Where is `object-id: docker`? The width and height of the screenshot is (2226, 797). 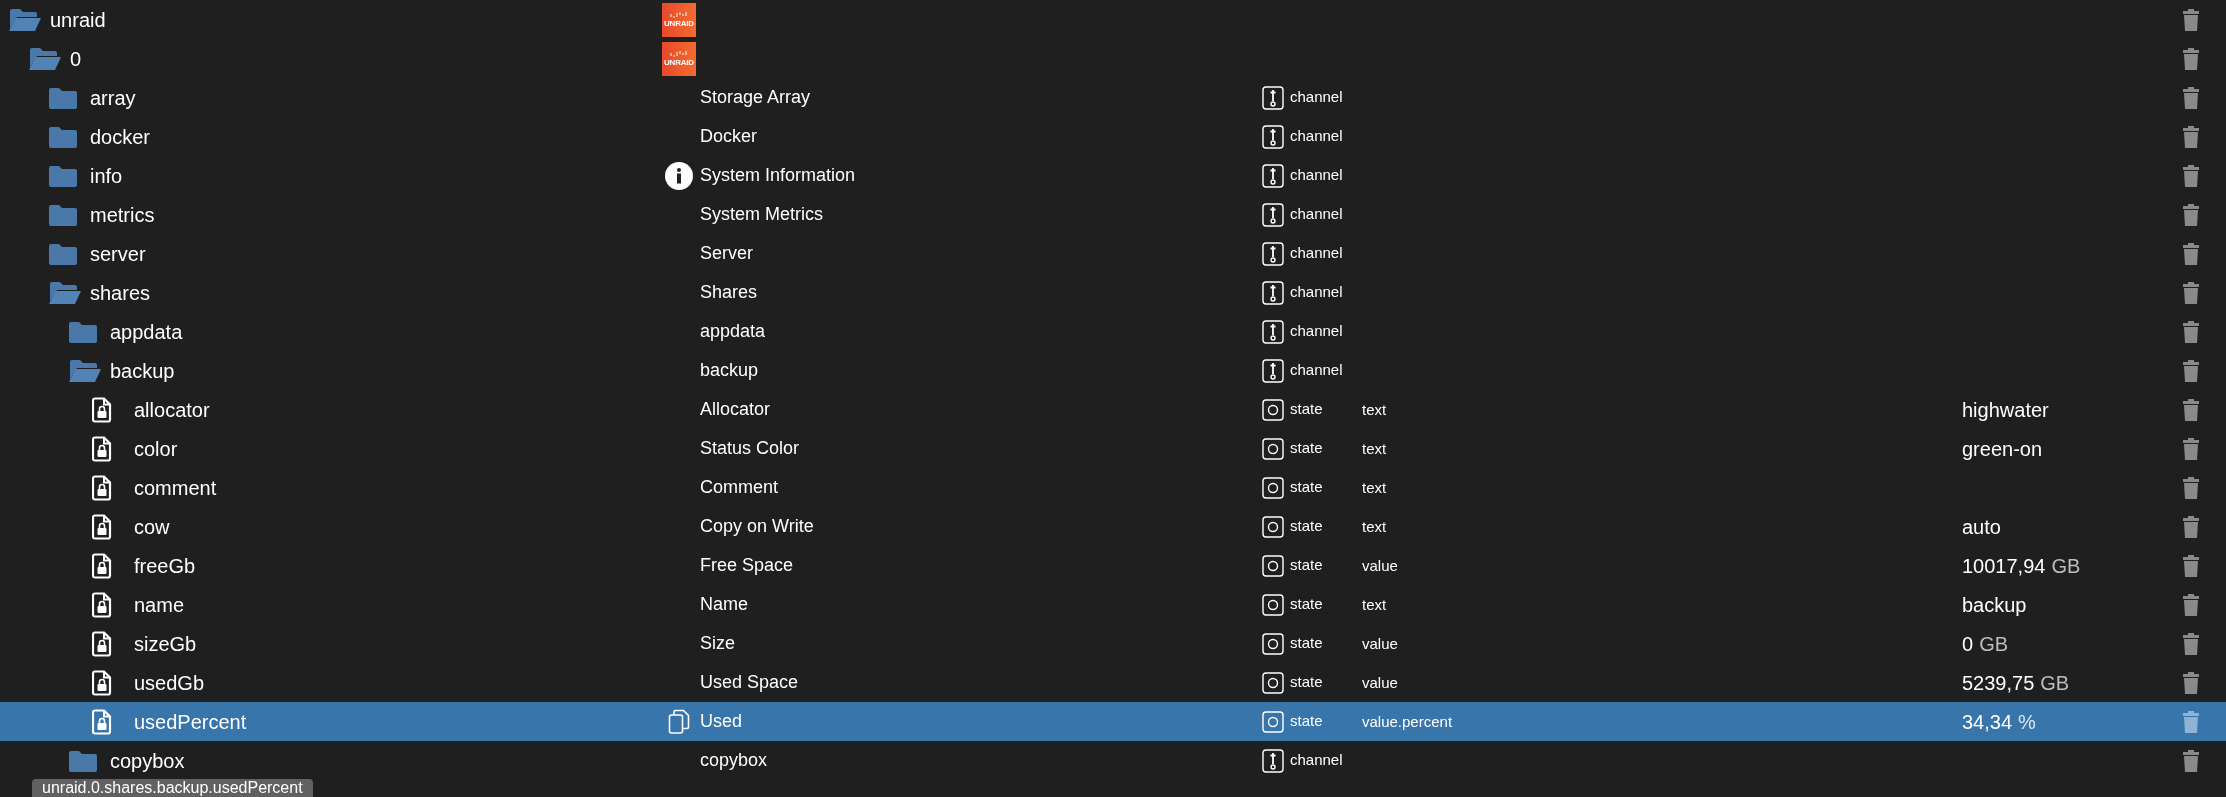
object-id: docker is located at coordinates (120, 137).